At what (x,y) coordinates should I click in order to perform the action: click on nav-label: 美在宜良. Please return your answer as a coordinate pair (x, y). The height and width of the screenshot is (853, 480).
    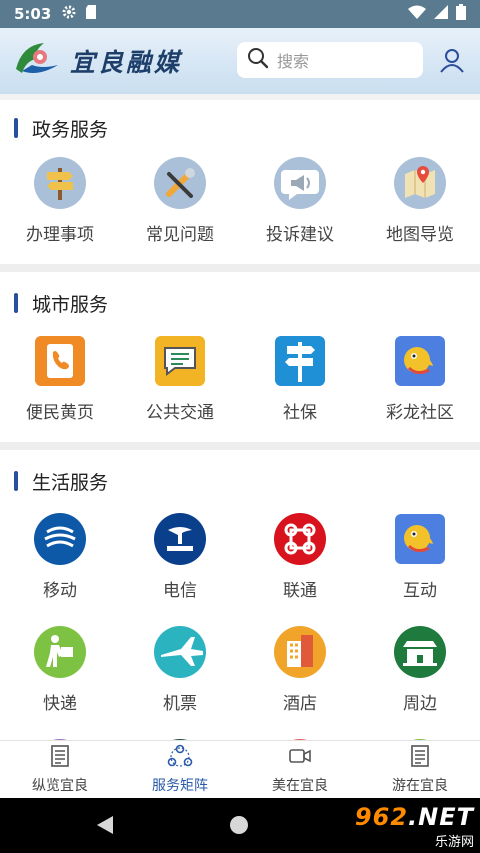
    Looking at the image, I should click on (300, 786).